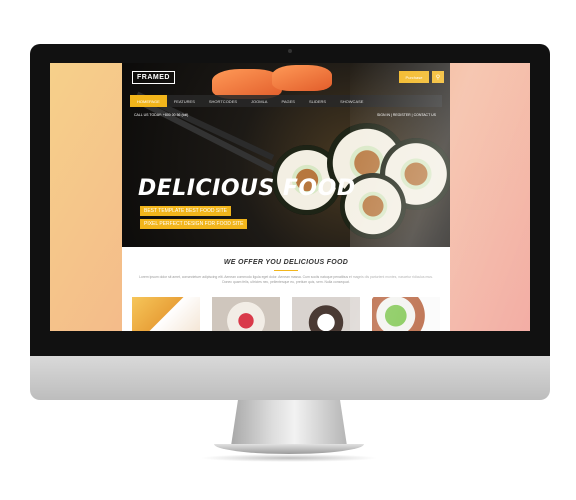  Describe the element at coordinates (289, 449) in the screenshot. I see `monitor-base` at that location.